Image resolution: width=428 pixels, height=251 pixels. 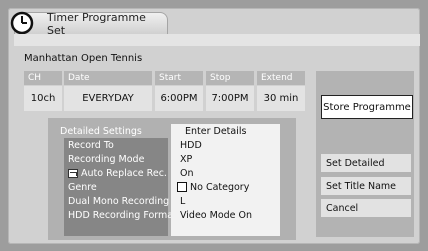 What do you see at coordinates (225, 145) in the screenshot?
I see `record-to-value: HDD` at bounding box center [225, 145].